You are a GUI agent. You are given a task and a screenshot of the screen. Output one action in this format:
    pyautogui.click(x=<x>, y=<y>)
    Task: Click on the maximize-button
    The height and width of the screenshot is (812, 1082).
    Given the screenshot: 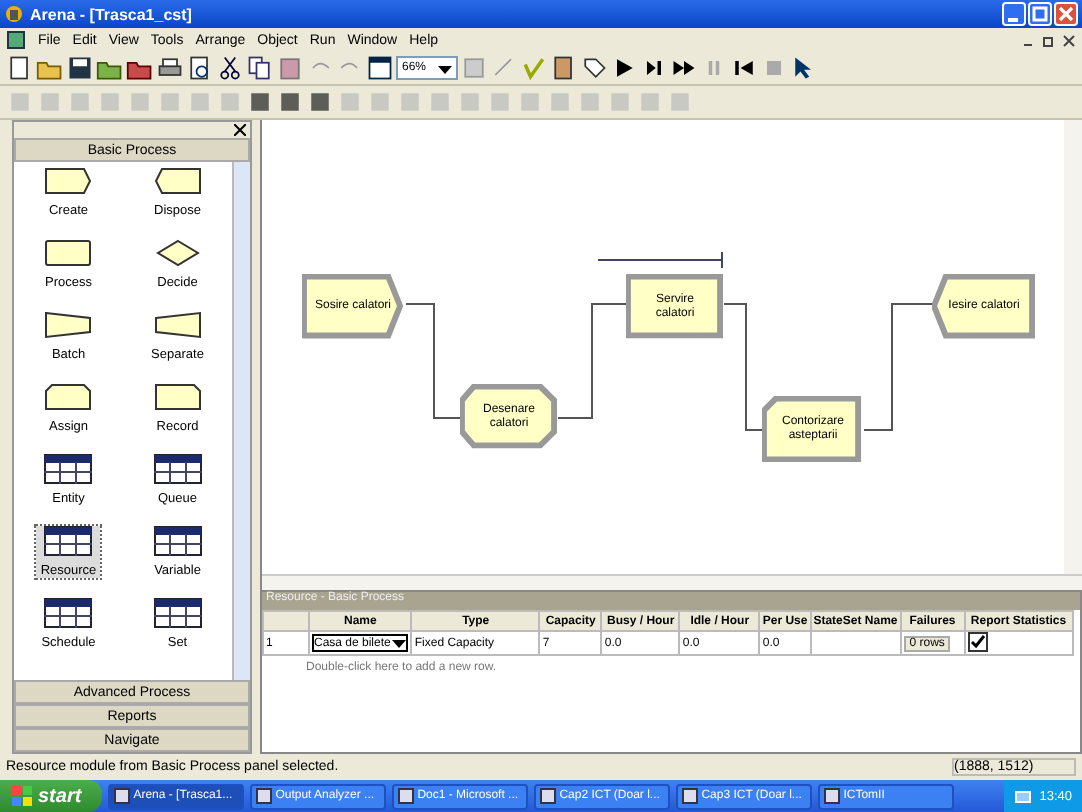 What is the action you would take?
    pyautogui.click(x=1040, y=14)
    